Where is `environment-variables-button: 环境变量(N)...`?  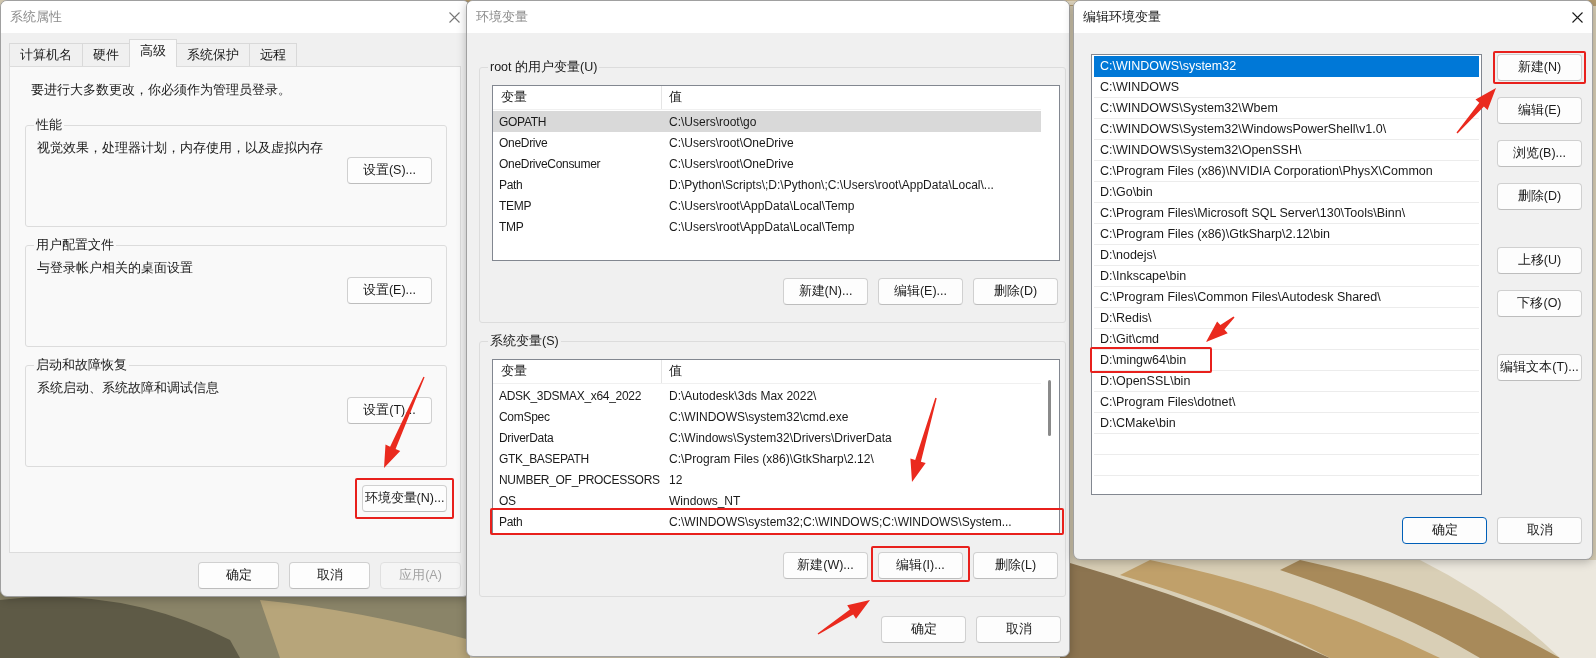
environment-variables-button: 环境变量(N)... is located at coordinates (404, 498).